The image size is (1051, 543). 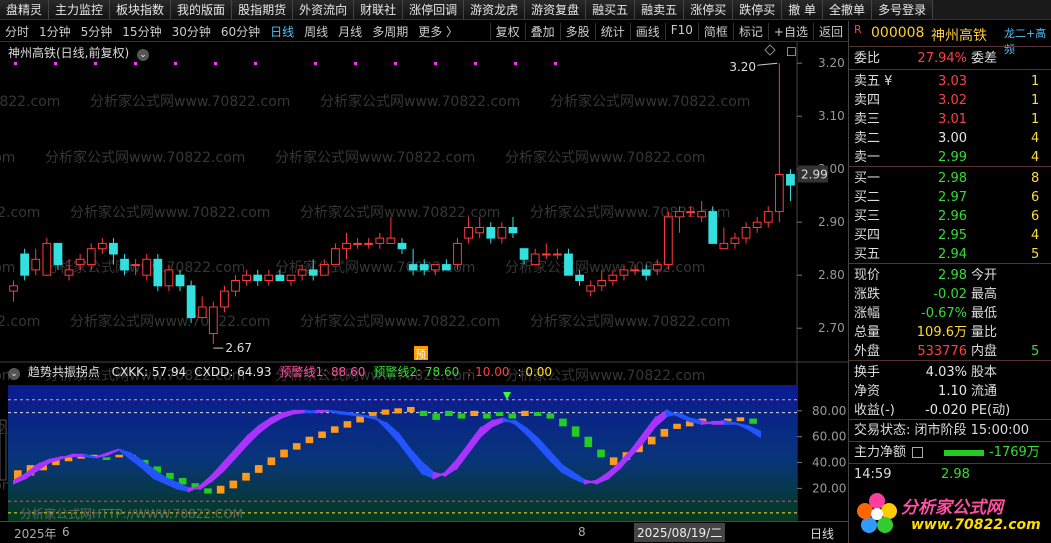 What do you see at coordinates (647, 31) in the screenshot?
I see `chart-tool-button: 画线` at bounding box center [647, 31].